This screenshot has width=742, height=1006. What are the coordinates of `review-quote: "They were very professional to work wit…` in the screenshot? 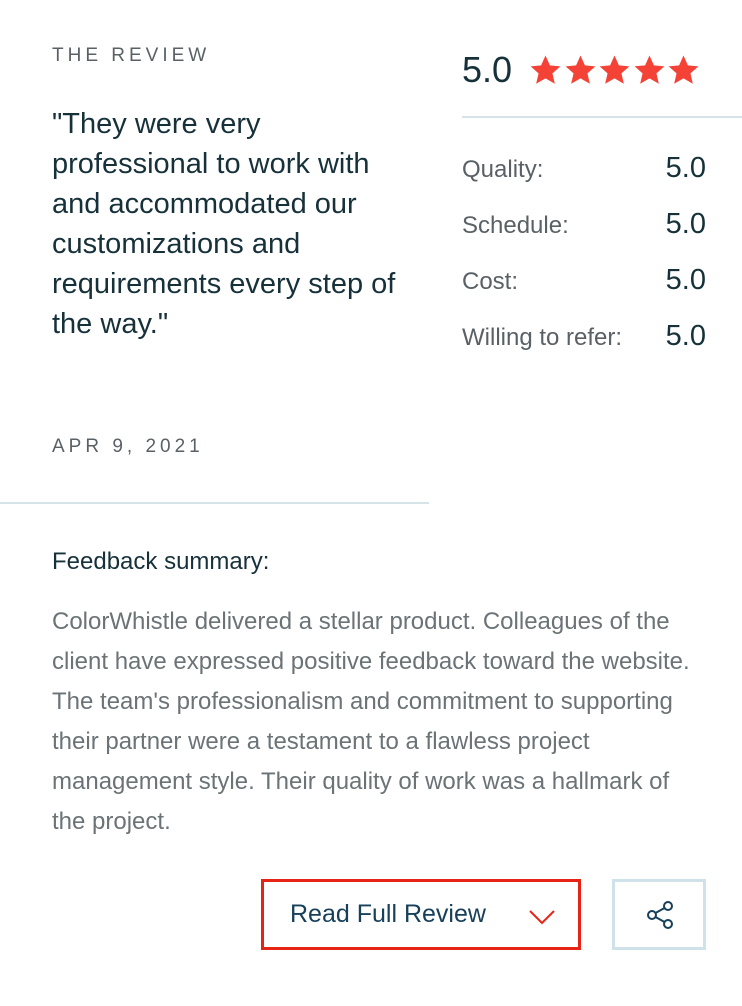 It's located at (224, 224).